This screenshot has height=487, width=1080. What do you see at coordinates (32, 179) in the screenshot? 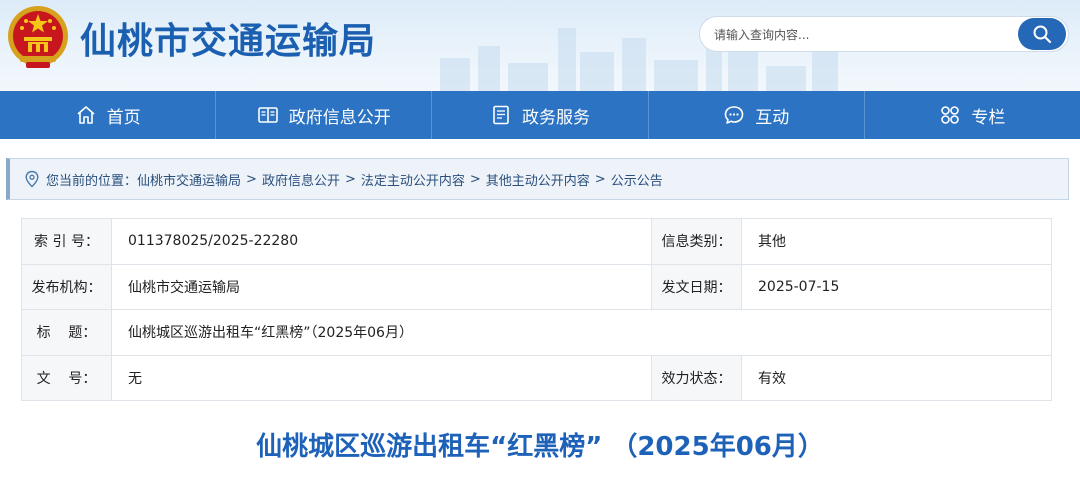
I see `location-pin-icon` at bounding box center [32, 179].